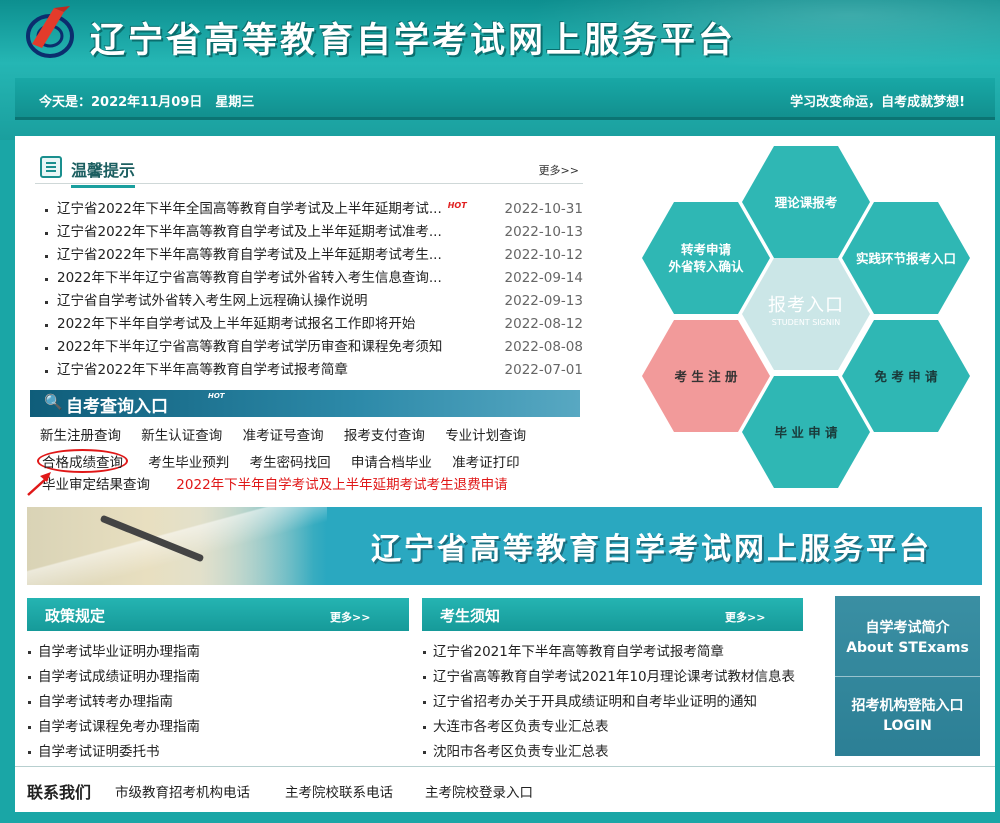  What do you see at coordinates (706, 266) in the screenshot?
I see `hex-label-line2: 外省转入确认` at bounding box center [706, 266].